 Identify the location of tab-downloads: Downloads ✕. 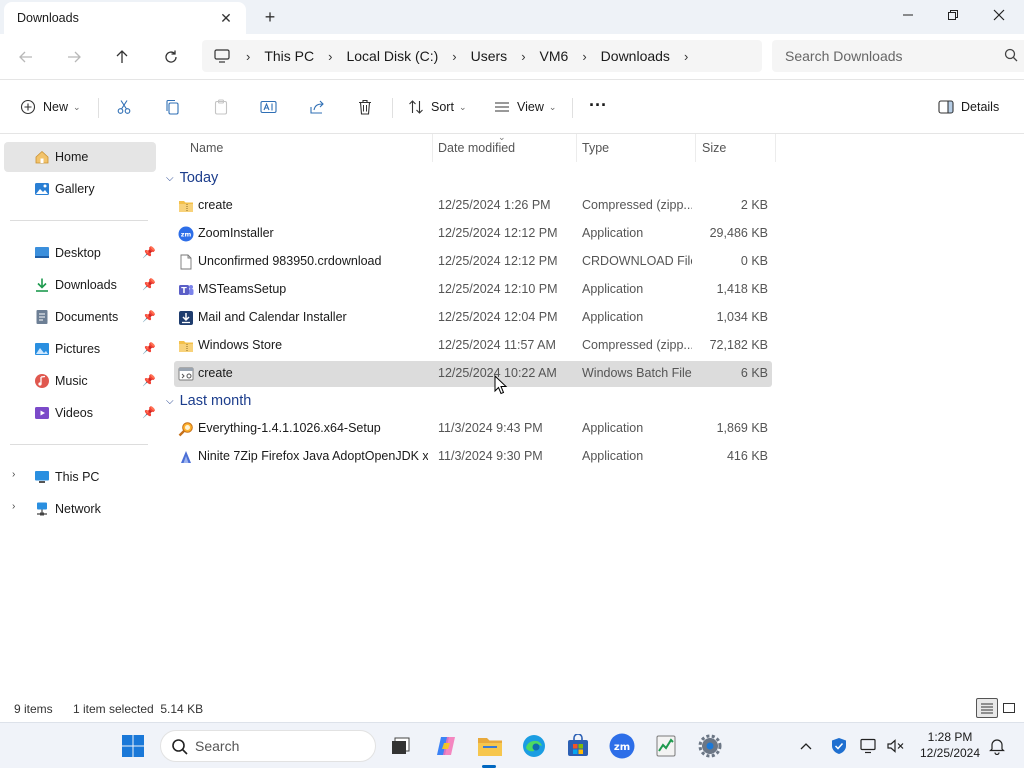
(125, 18).